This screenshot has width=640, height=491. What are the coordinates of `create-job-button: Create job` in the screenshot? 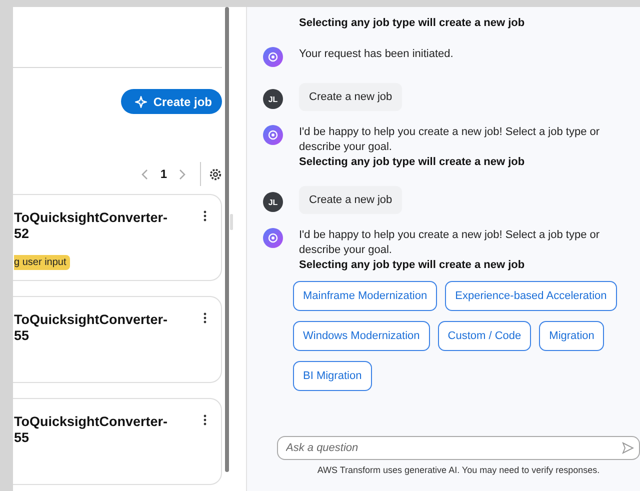 It's located at (171, 101).